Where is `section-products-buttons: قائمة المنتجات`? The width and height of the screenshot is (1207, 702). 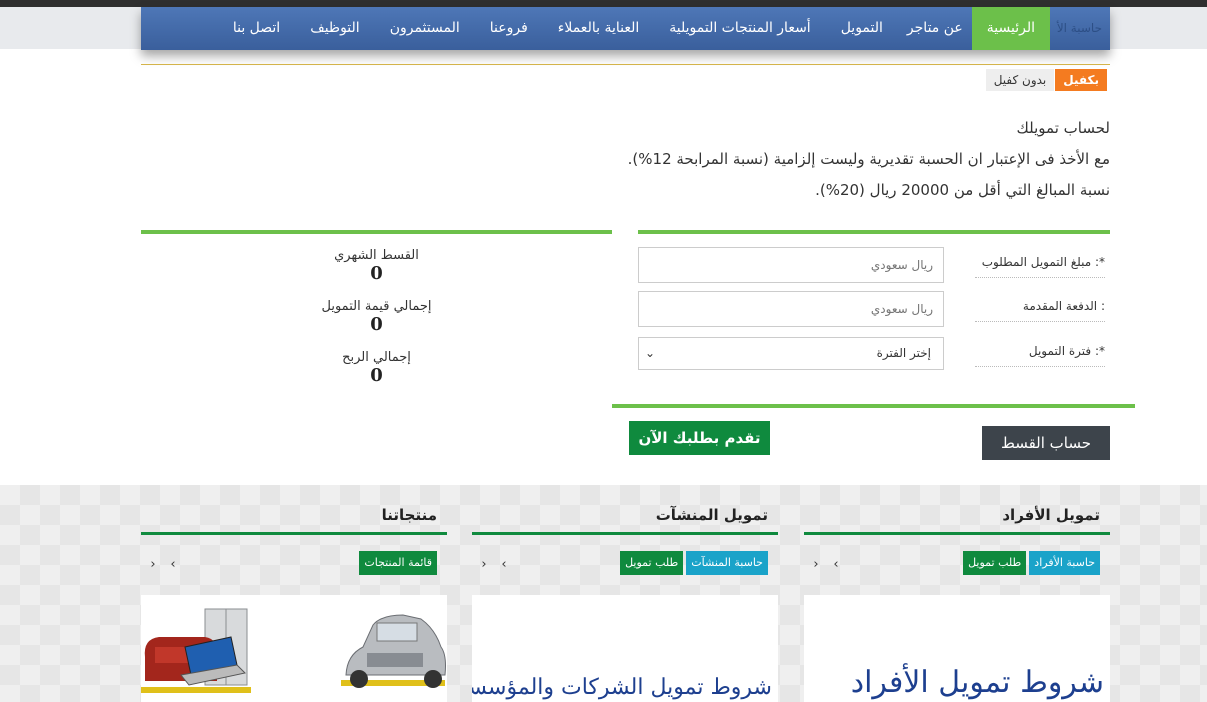 section-products-buttons: قائمة المنتجات is located at coordinates (396, 563).